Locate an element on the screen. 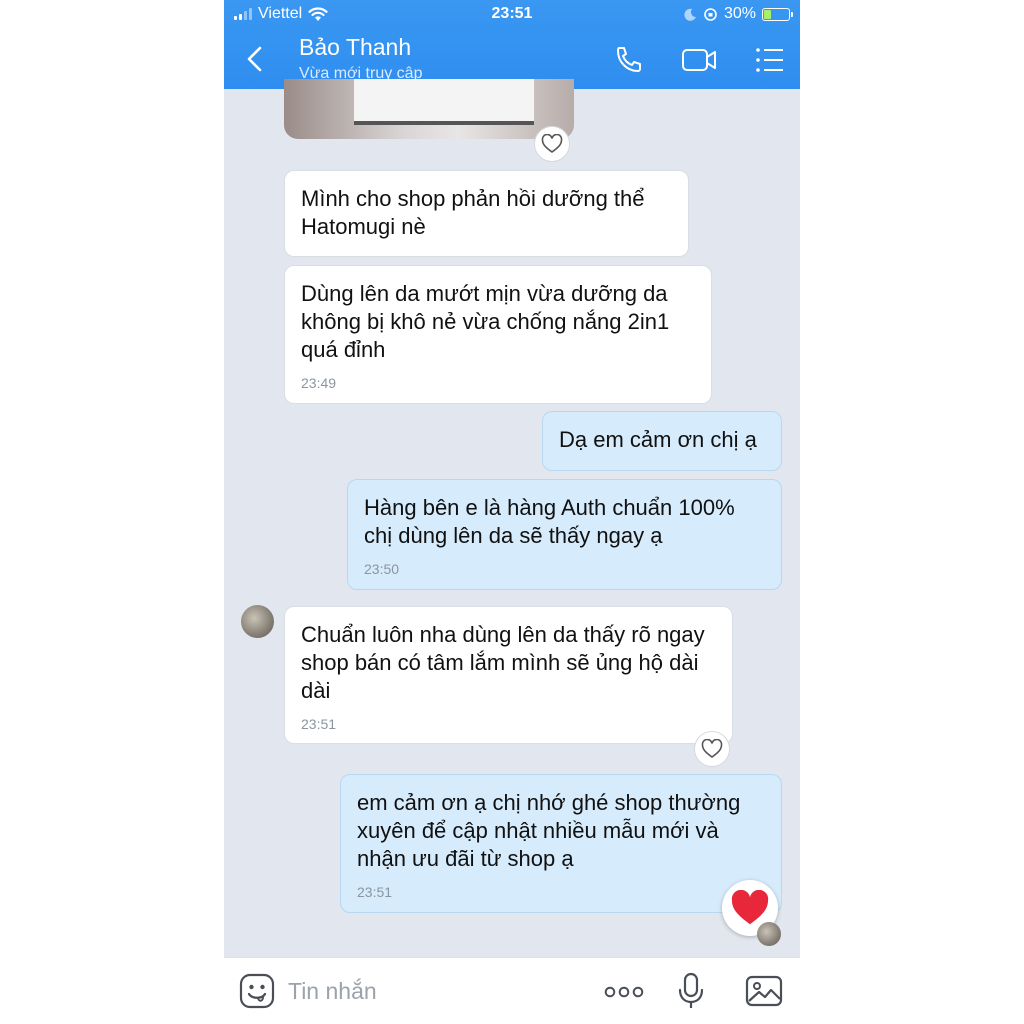 The image size is (1024, 1024). battery-icon is located at coordinates (777, 14).